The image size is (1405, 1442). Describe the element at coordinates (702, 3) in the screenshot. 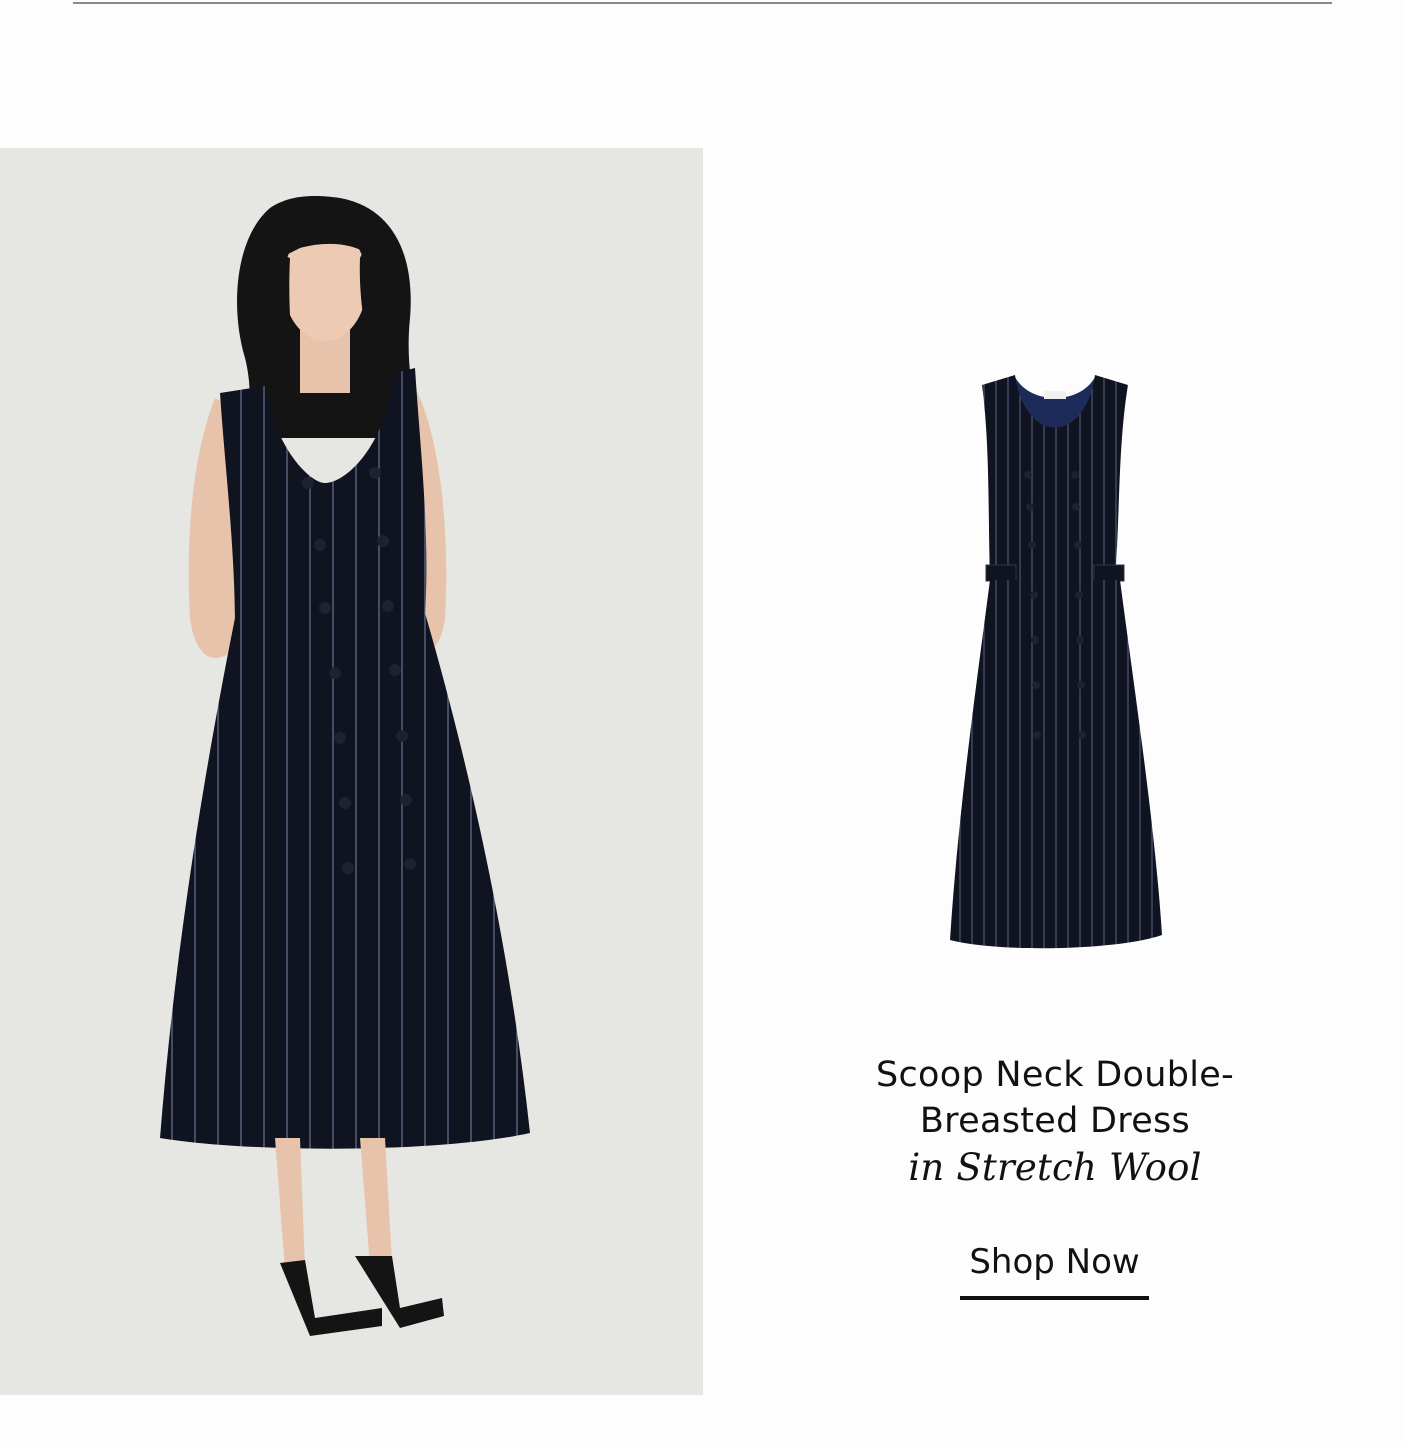

I see `section-divider` at that location.